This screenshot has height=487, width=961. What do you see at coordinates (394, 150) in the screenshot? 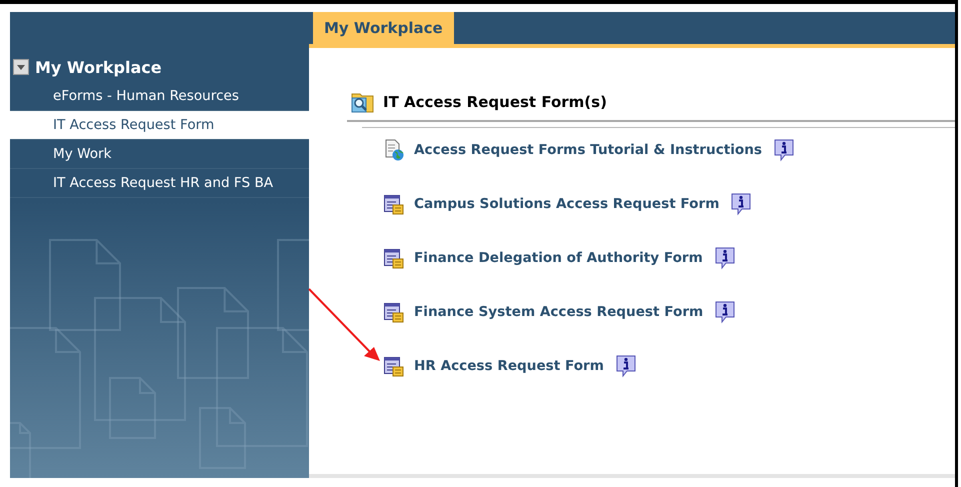
I see `document-globe-icon` at bounding box center [394, 150].